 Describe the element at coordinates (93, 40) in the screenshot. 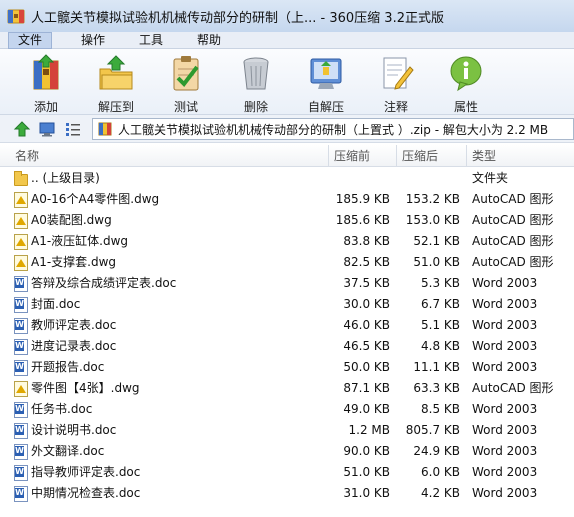

I see `menu-operate: 操作` at that location.